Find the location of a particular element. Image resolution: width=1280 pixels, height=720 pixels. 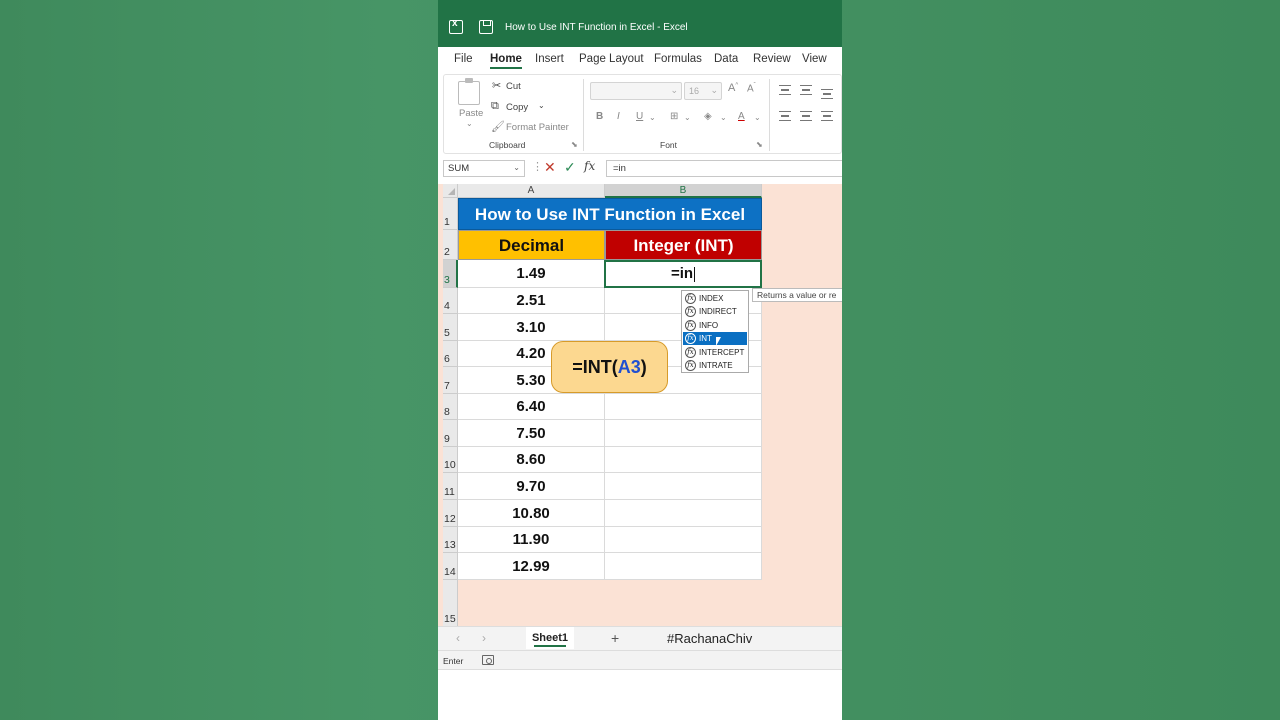

tab-page-layout: Page Layout is located at coordinates (611, 59).